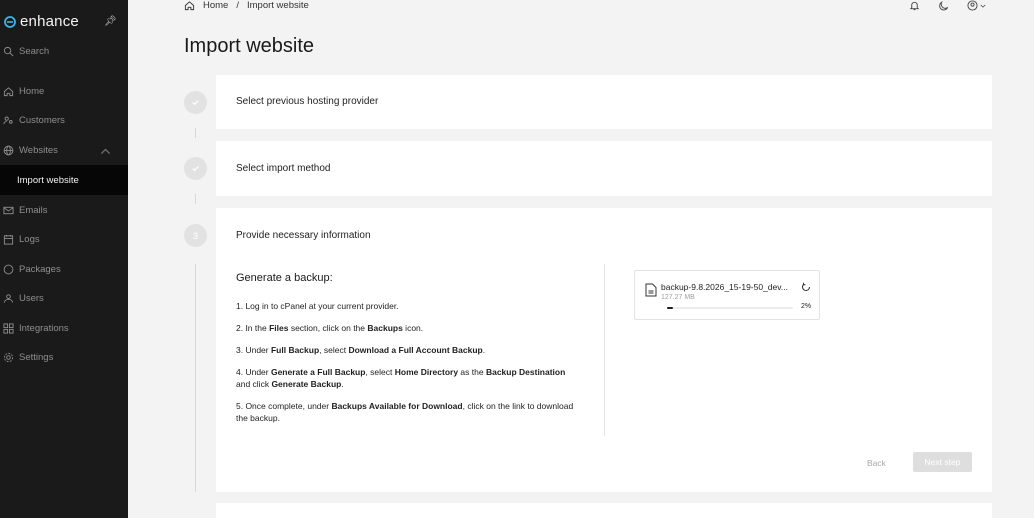 Image resolution: width=1034 pixels, height=518 pixels. I want to click on sidebar-search: Search, so click(64, 51).